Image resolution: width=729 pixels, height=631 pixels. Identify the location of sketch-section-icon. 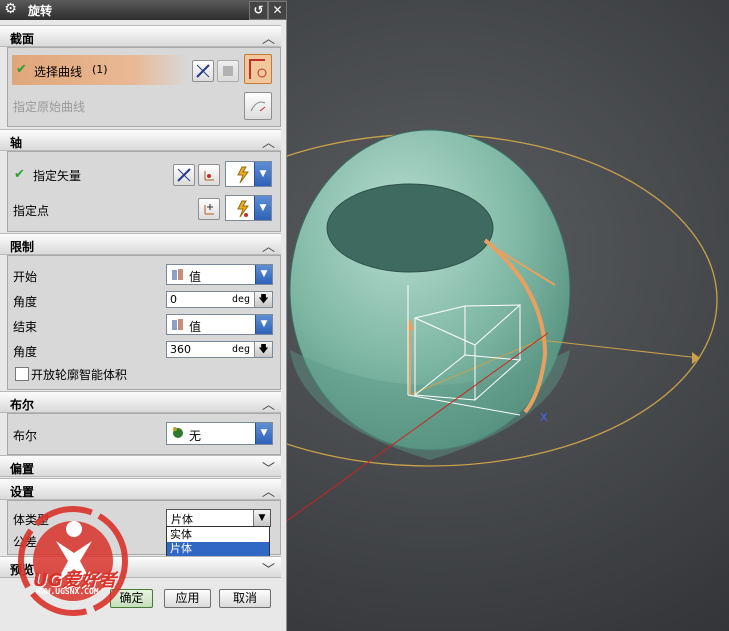
(258, 69).